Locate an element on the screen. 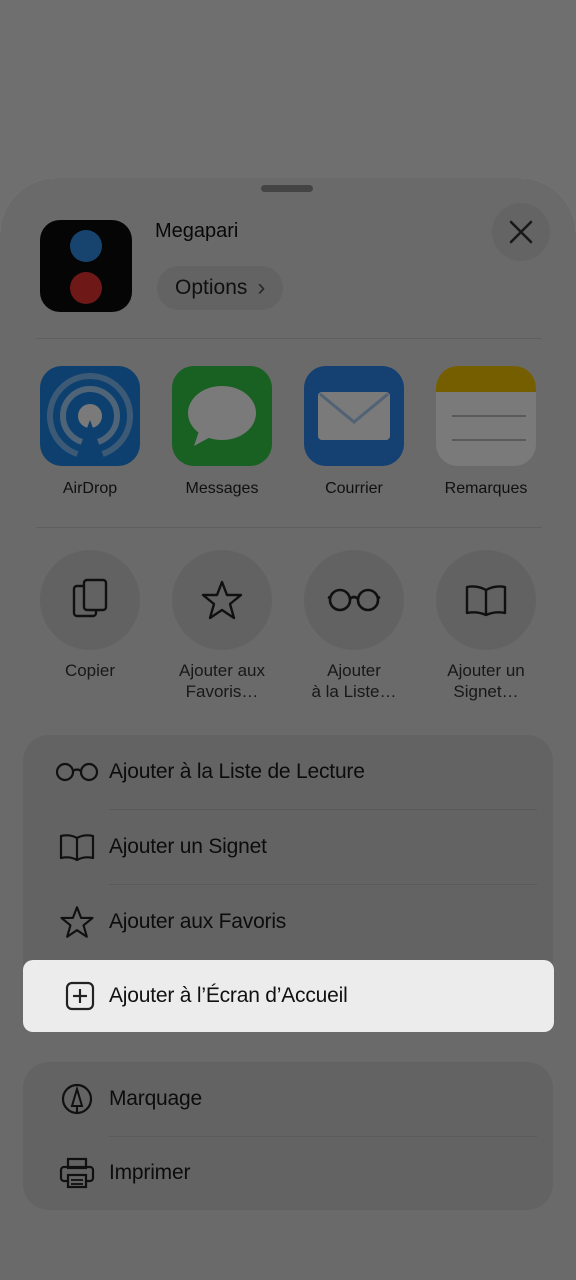 This screenshot has height=1280, width=576. menu-item-add-reading-list: Ajouter à la Liste de Lecture is located at coordinates (288, 772).